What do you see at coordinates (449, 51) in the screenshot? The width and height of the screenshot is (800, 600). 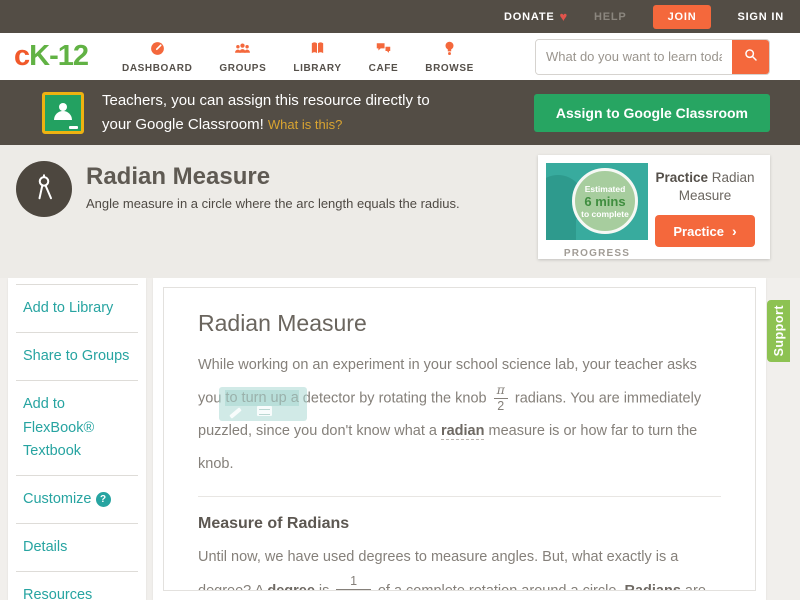 I see `browse-bulb-icon` at bounding box center [449, 51].